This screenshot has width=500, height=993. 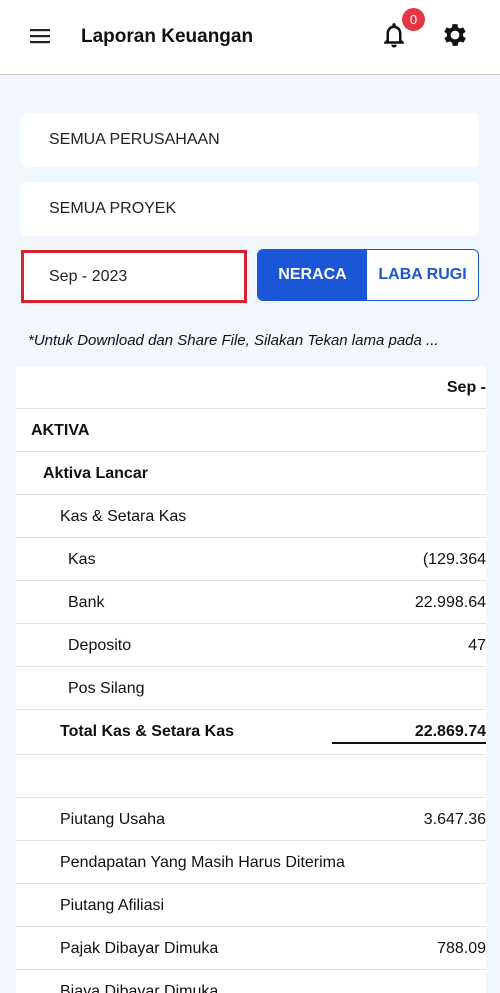 What do you see at coordinates (250, 140) in the screenshot?
I see `company-selector: SEMUA PERUSAHAAN` at bounding box center [250, 140].